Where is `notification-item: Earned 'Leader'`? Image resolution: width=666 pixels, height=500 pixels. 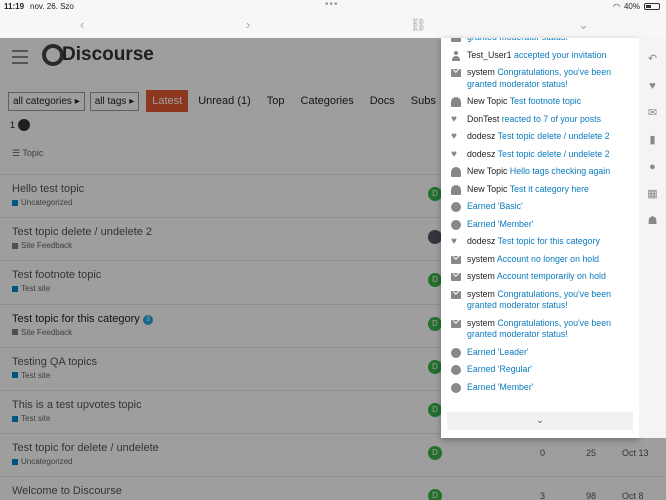 notification-item: Earned 'Leader' is located at coordinates (540, 356).